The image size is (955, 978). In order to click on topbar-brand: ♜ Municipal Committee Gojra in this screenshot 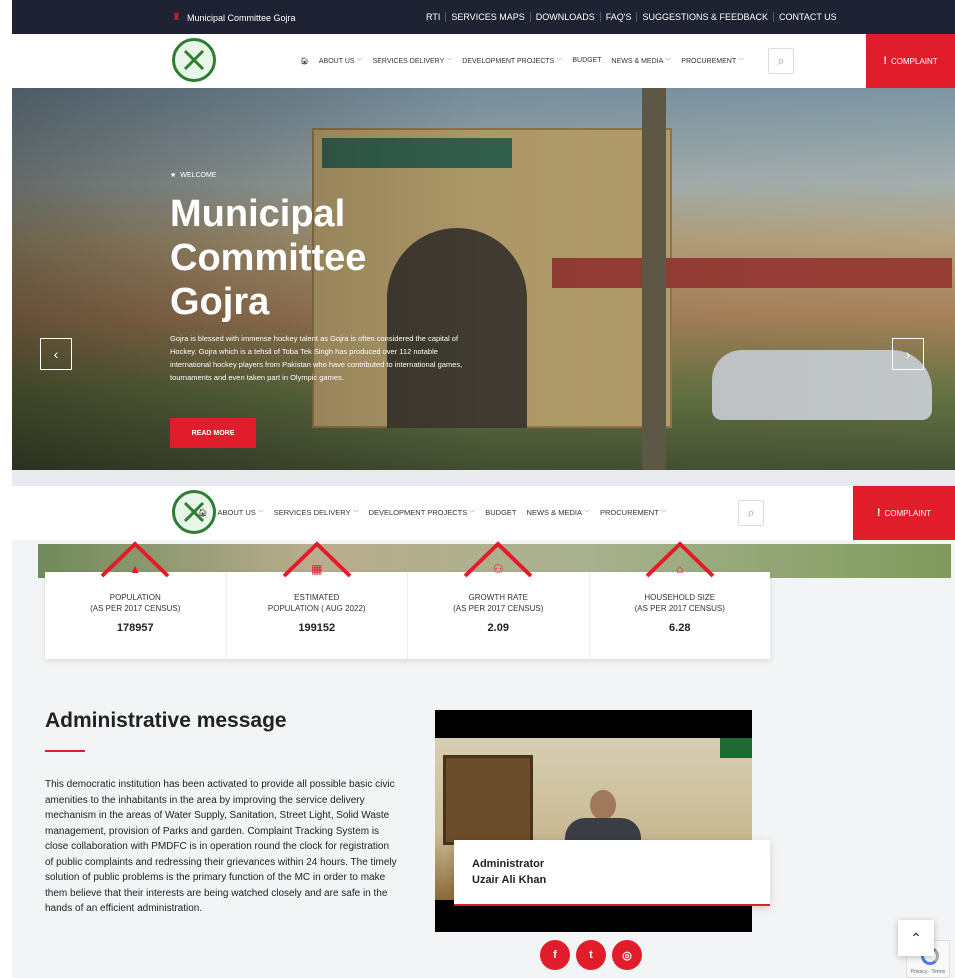, I will do `click(234, 17)`.